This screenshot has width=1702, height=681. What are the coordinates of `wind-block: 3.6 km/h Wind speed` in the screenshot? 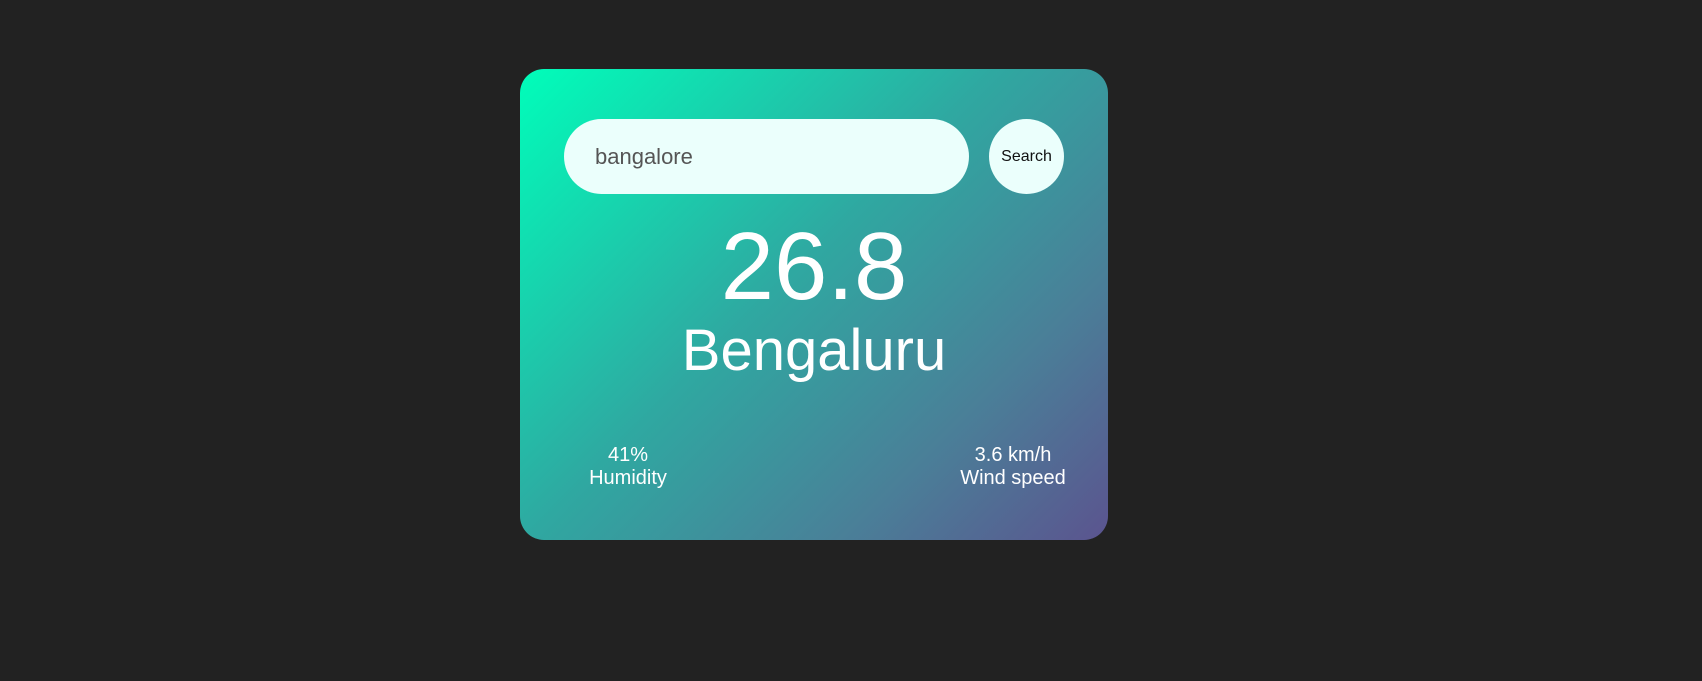 It's located at (1013, 467).